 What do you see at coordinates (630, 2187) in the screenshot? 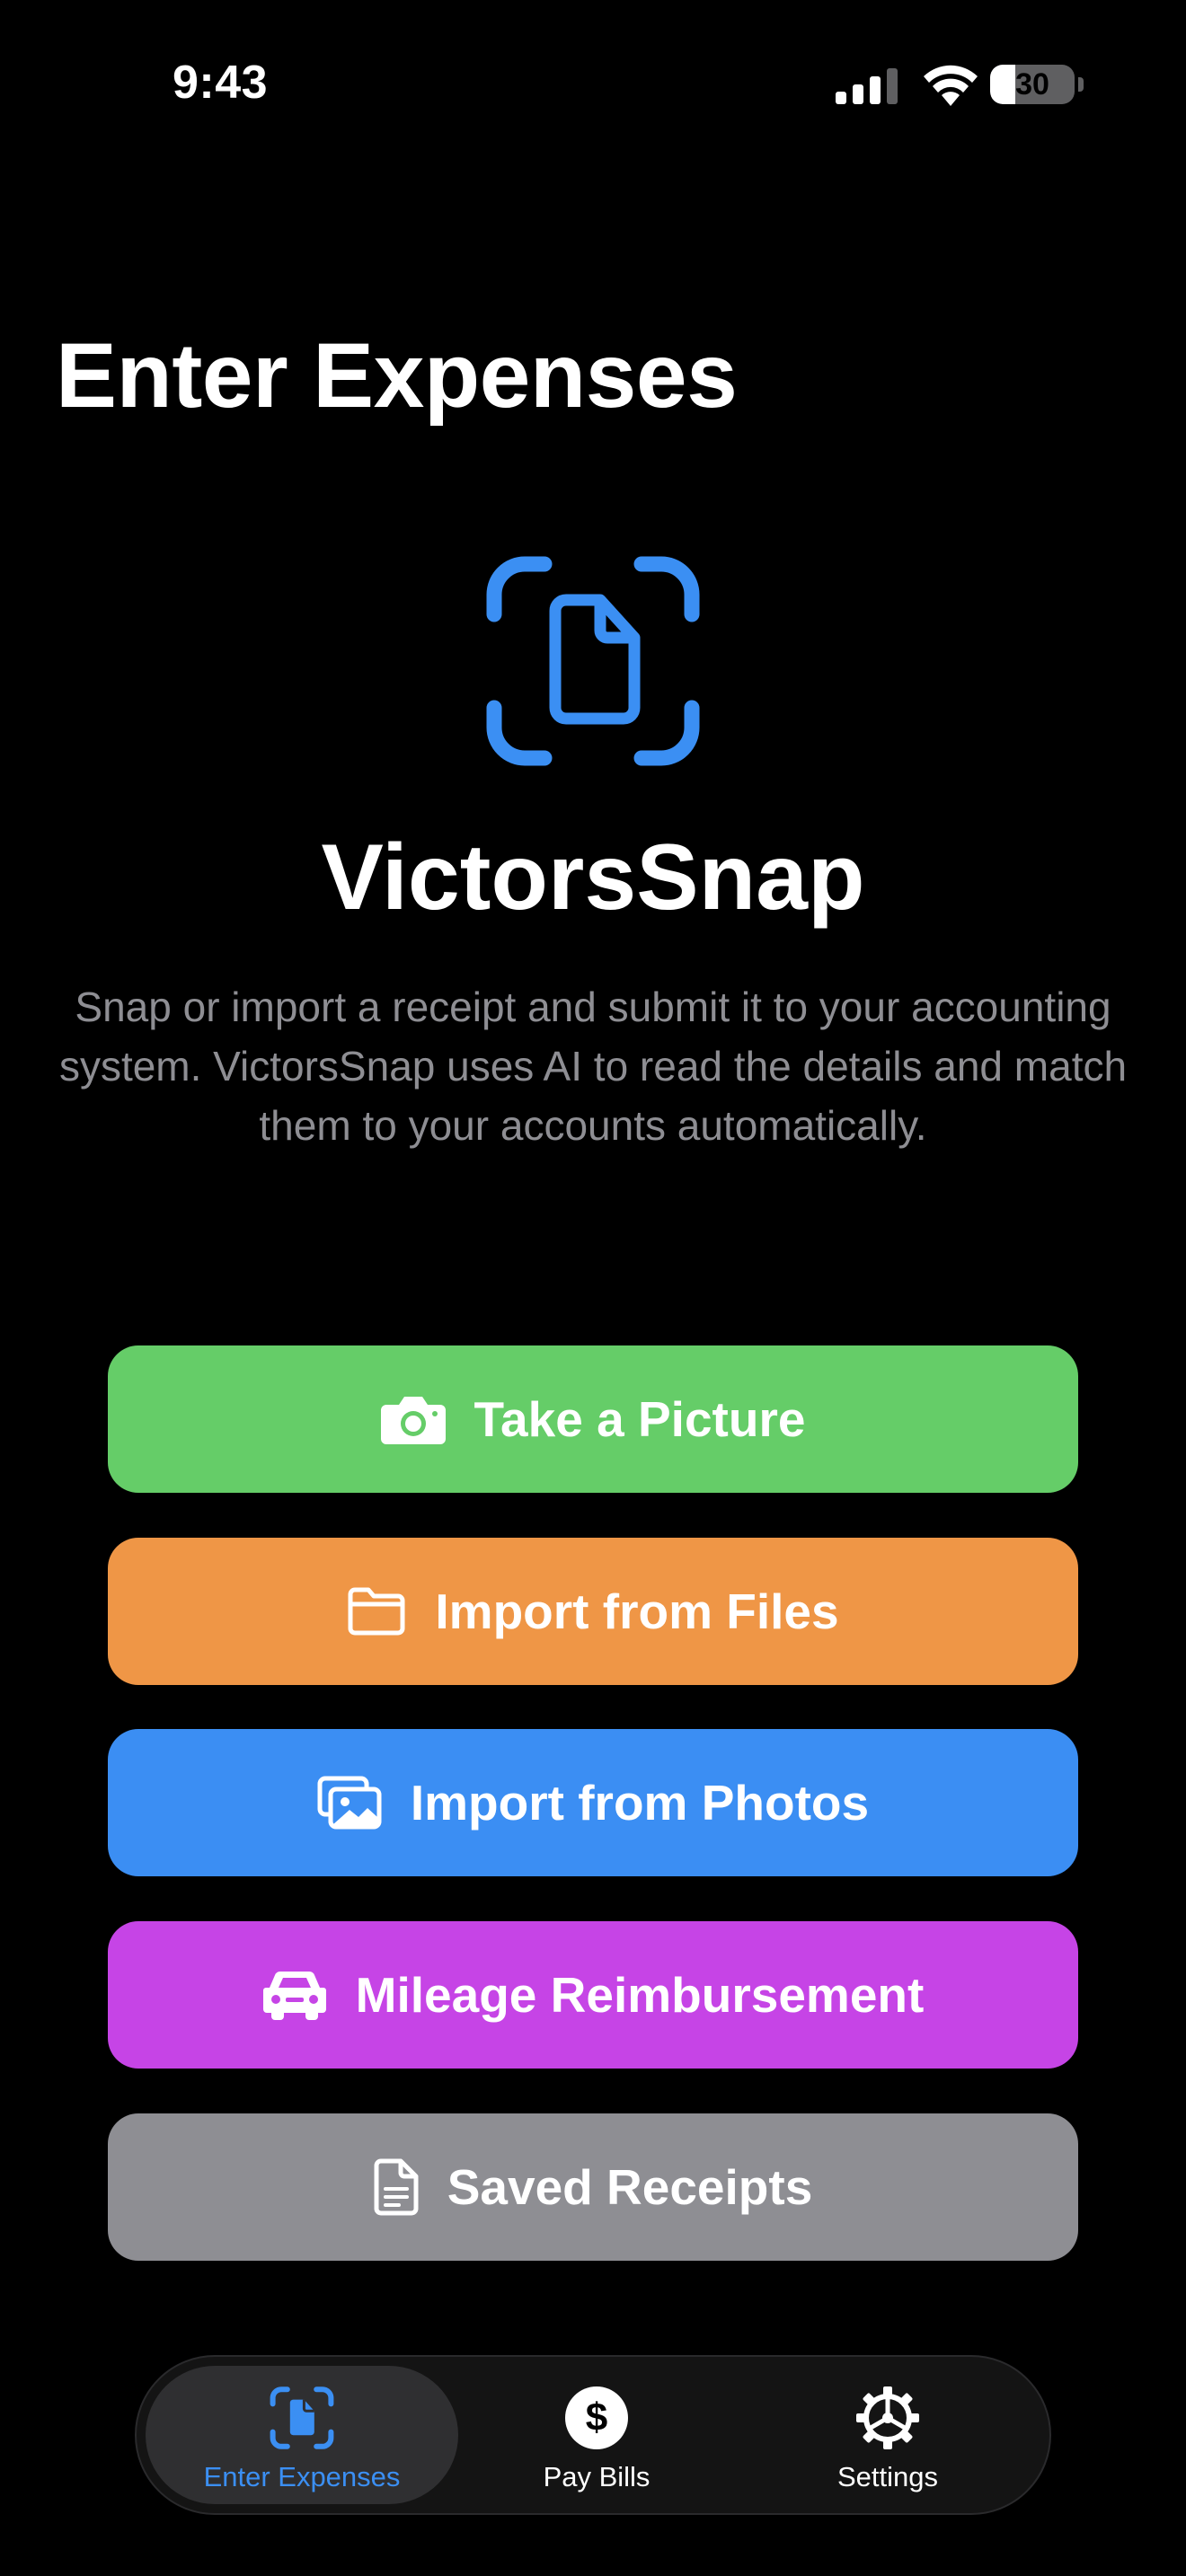
I see `saved-receipts-label: Saved Receipts` at bounding box center [630, 2187].